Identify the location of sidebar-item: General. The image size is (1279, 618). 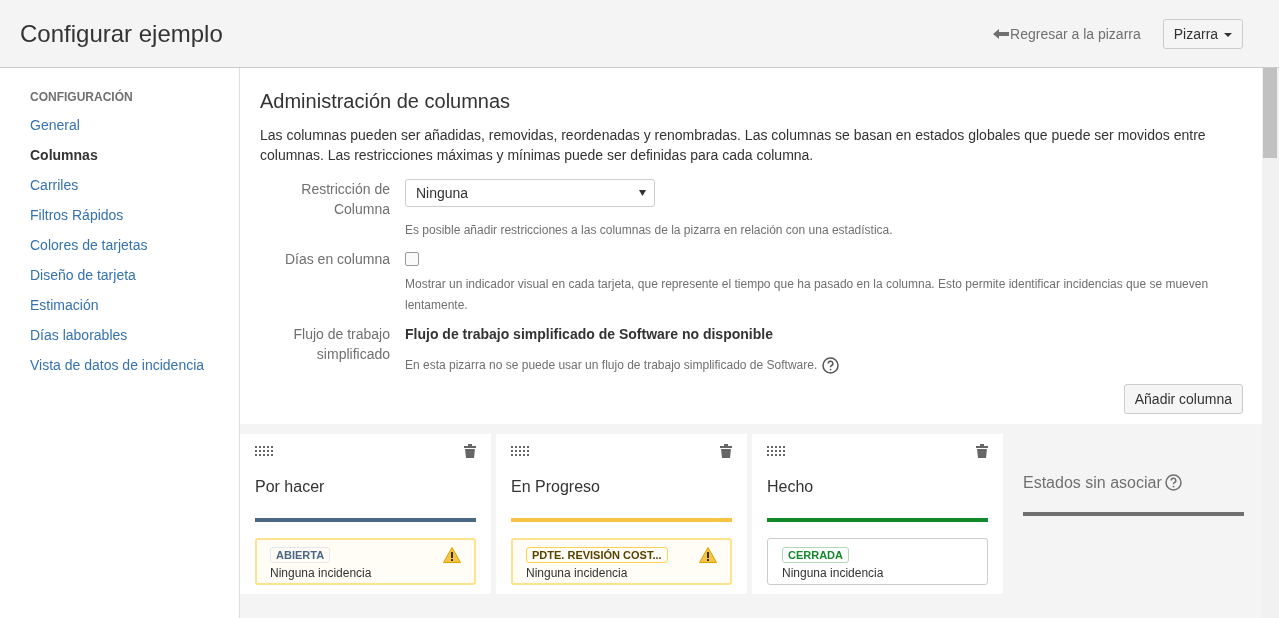
(134, 125).